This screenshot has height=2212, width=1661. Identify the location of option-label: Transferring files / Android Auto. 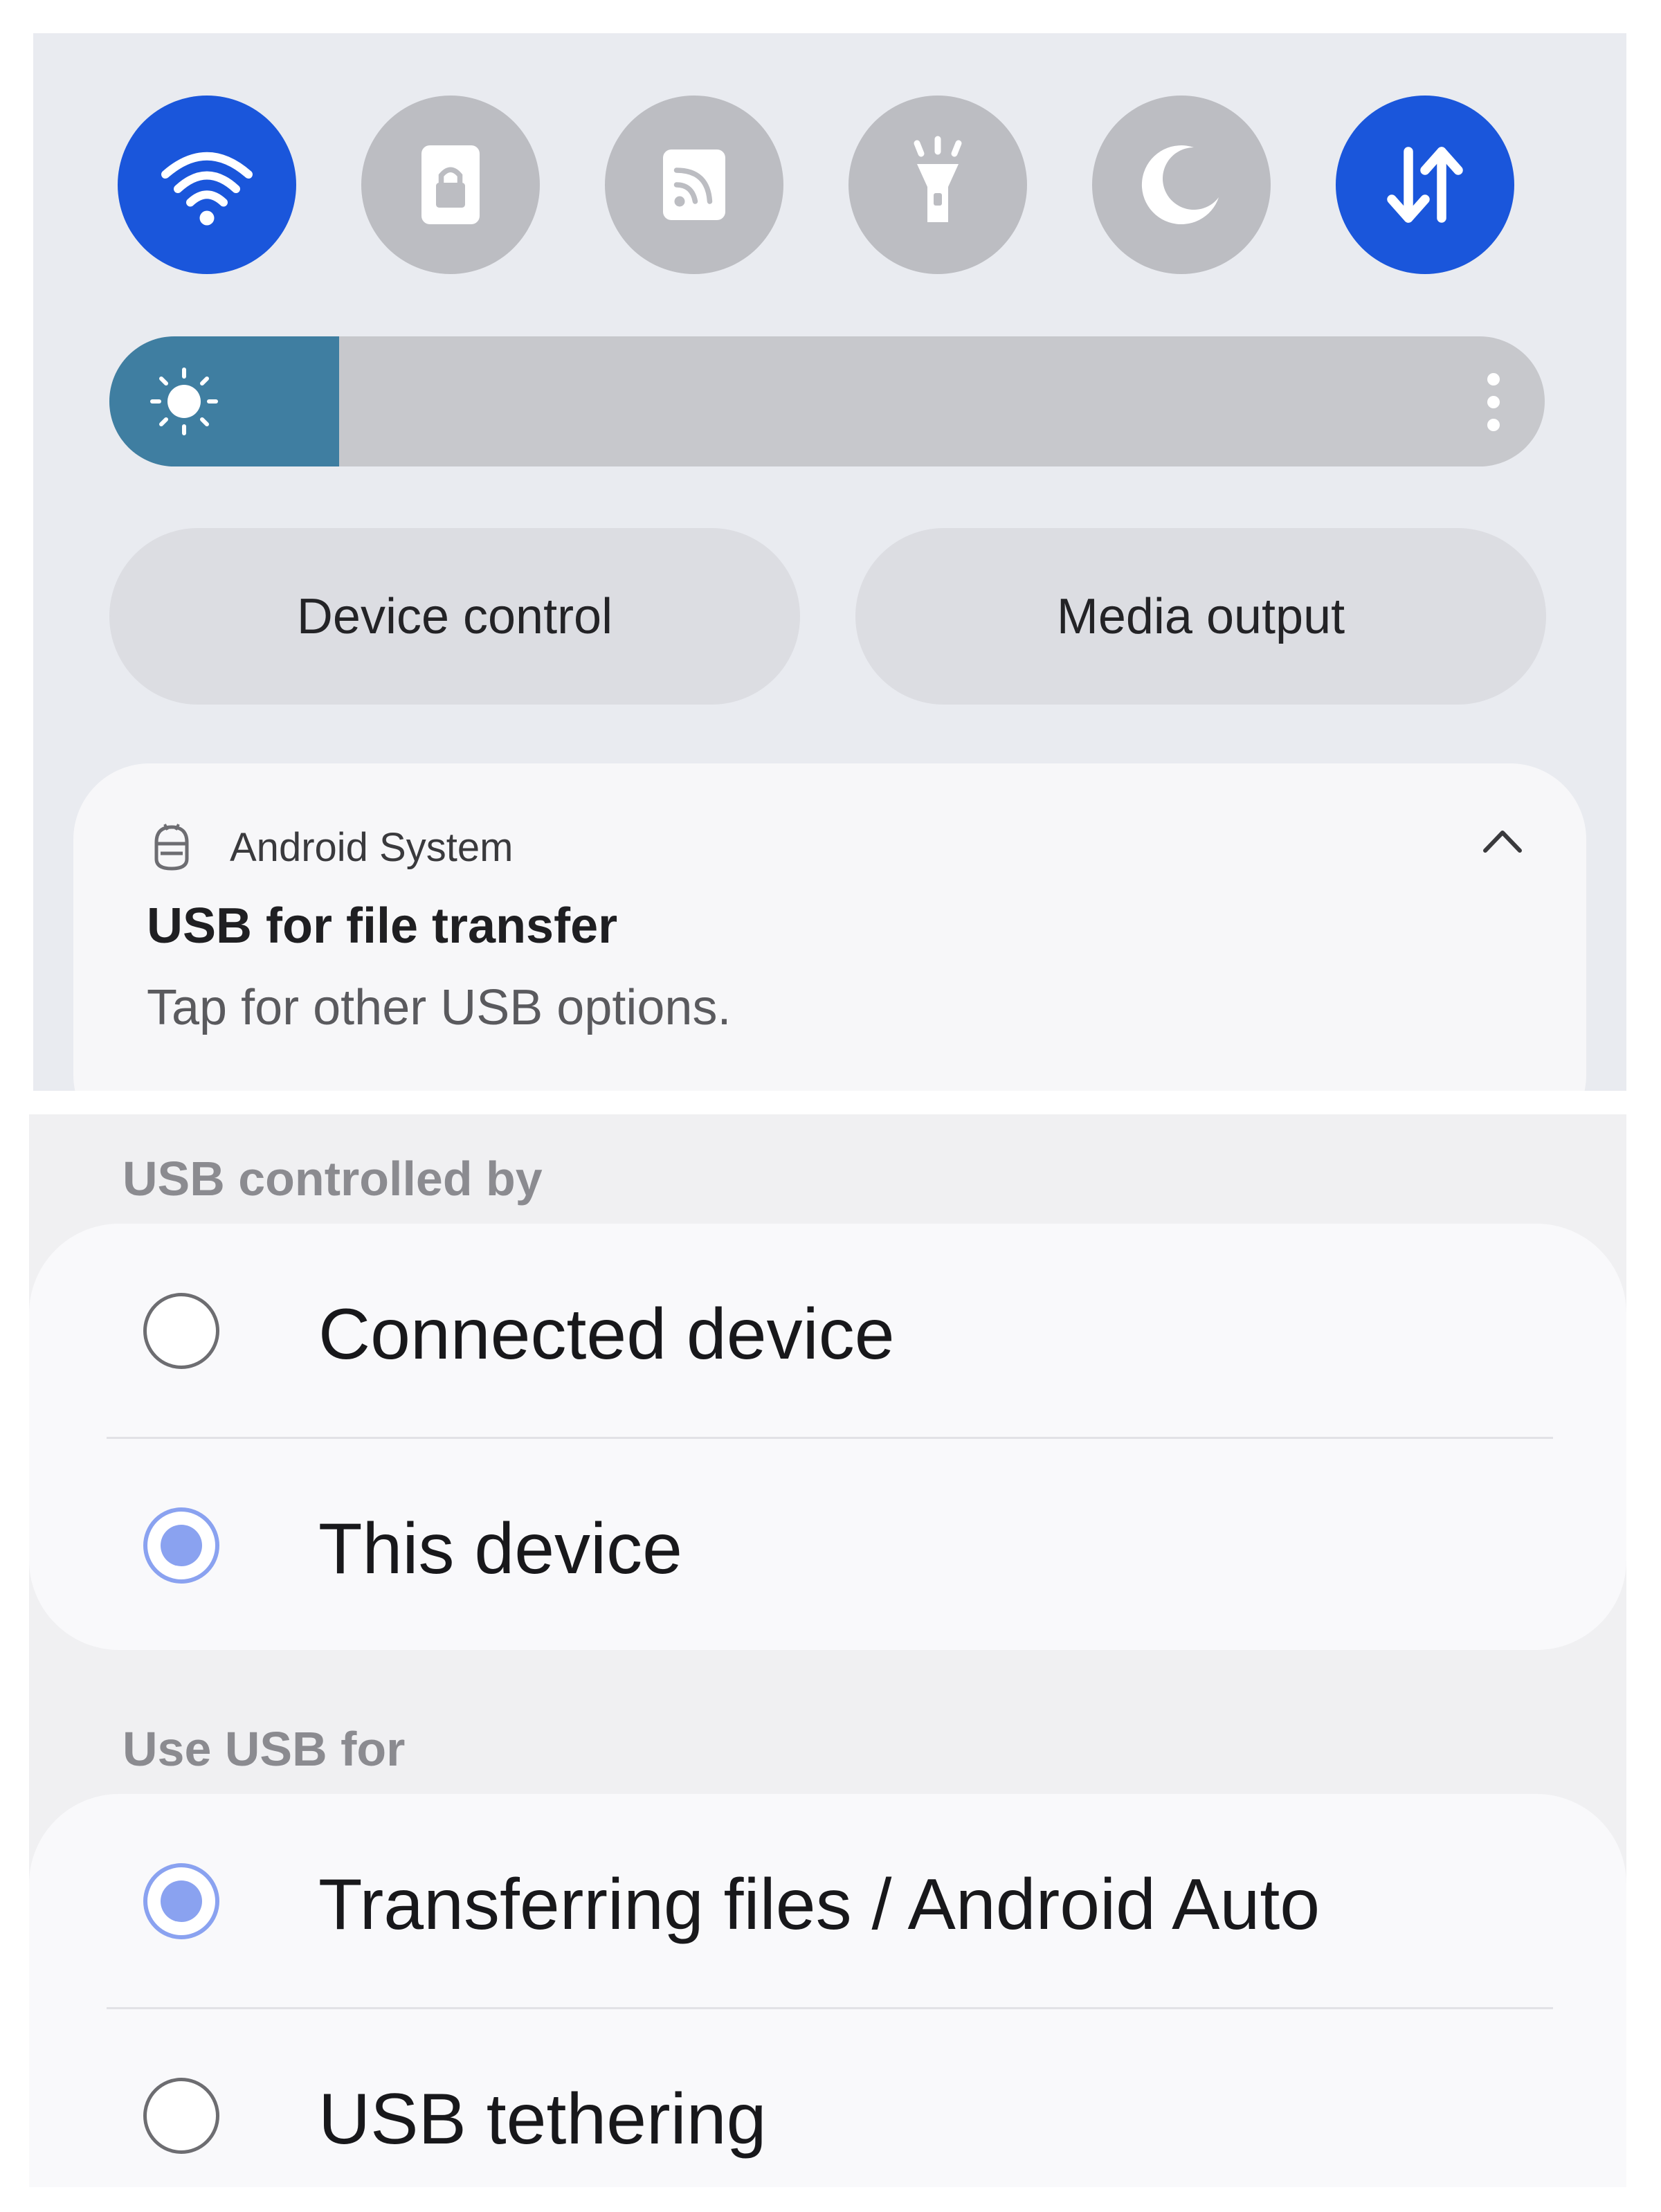
(819, 1905).